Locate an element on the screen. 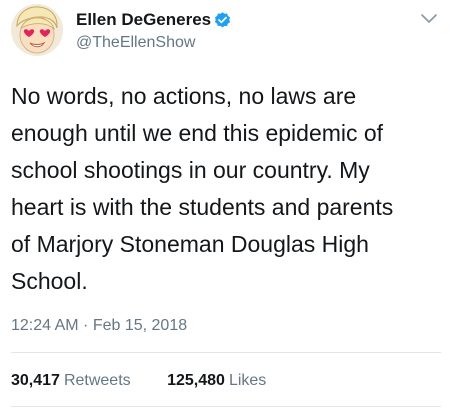 This screenshot has width=450, height=417. chevron-down-icon is located at coordinates (429, 19).